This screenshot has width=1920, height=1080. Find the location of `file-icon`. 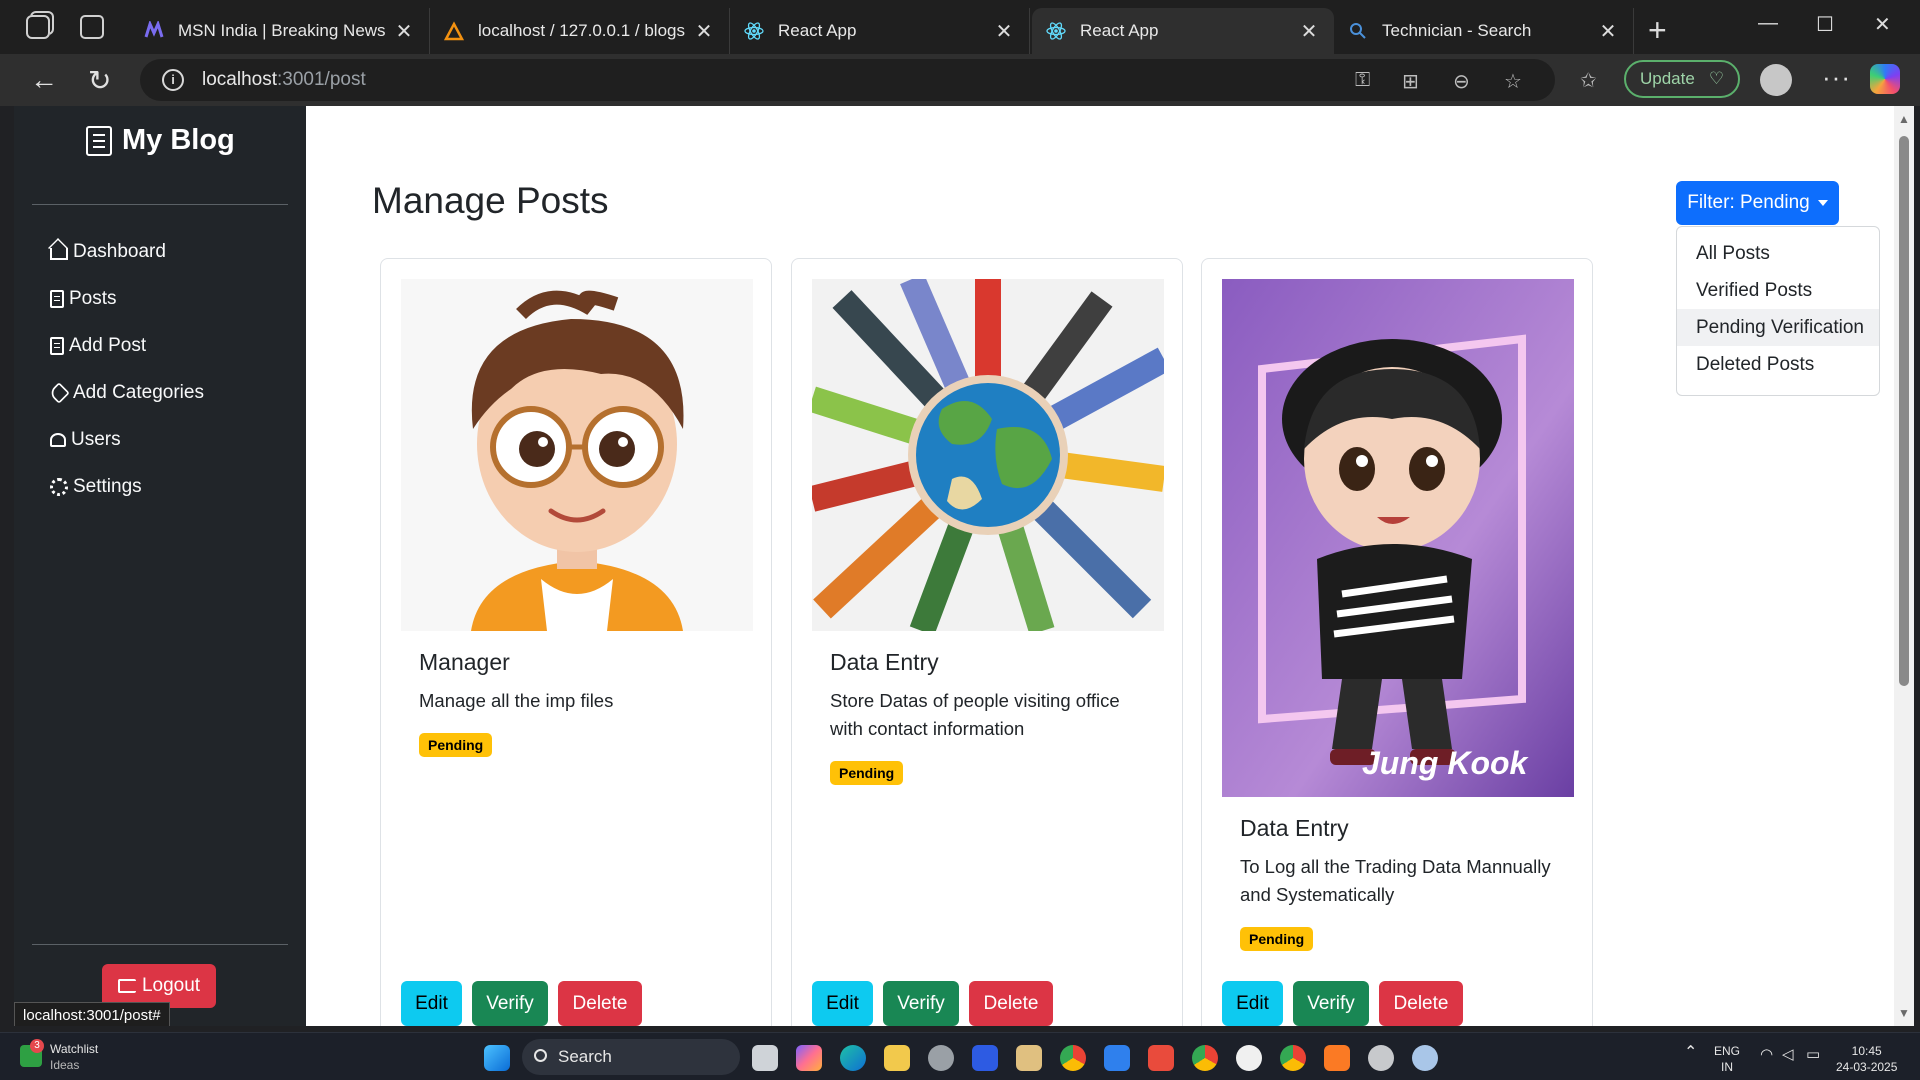

file-icon is located at coordinates (57, 345).